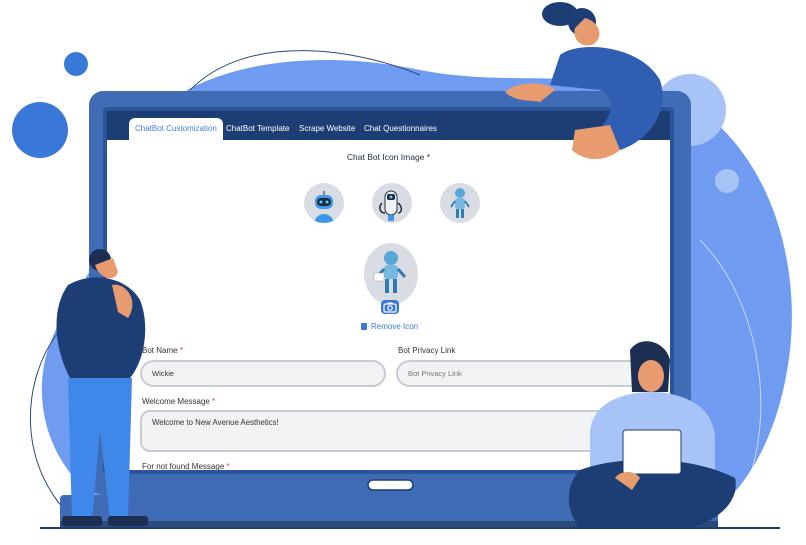 This screenshot has width=806, height=545. I want to click on woman-sitting-figure, so click(652, 434).